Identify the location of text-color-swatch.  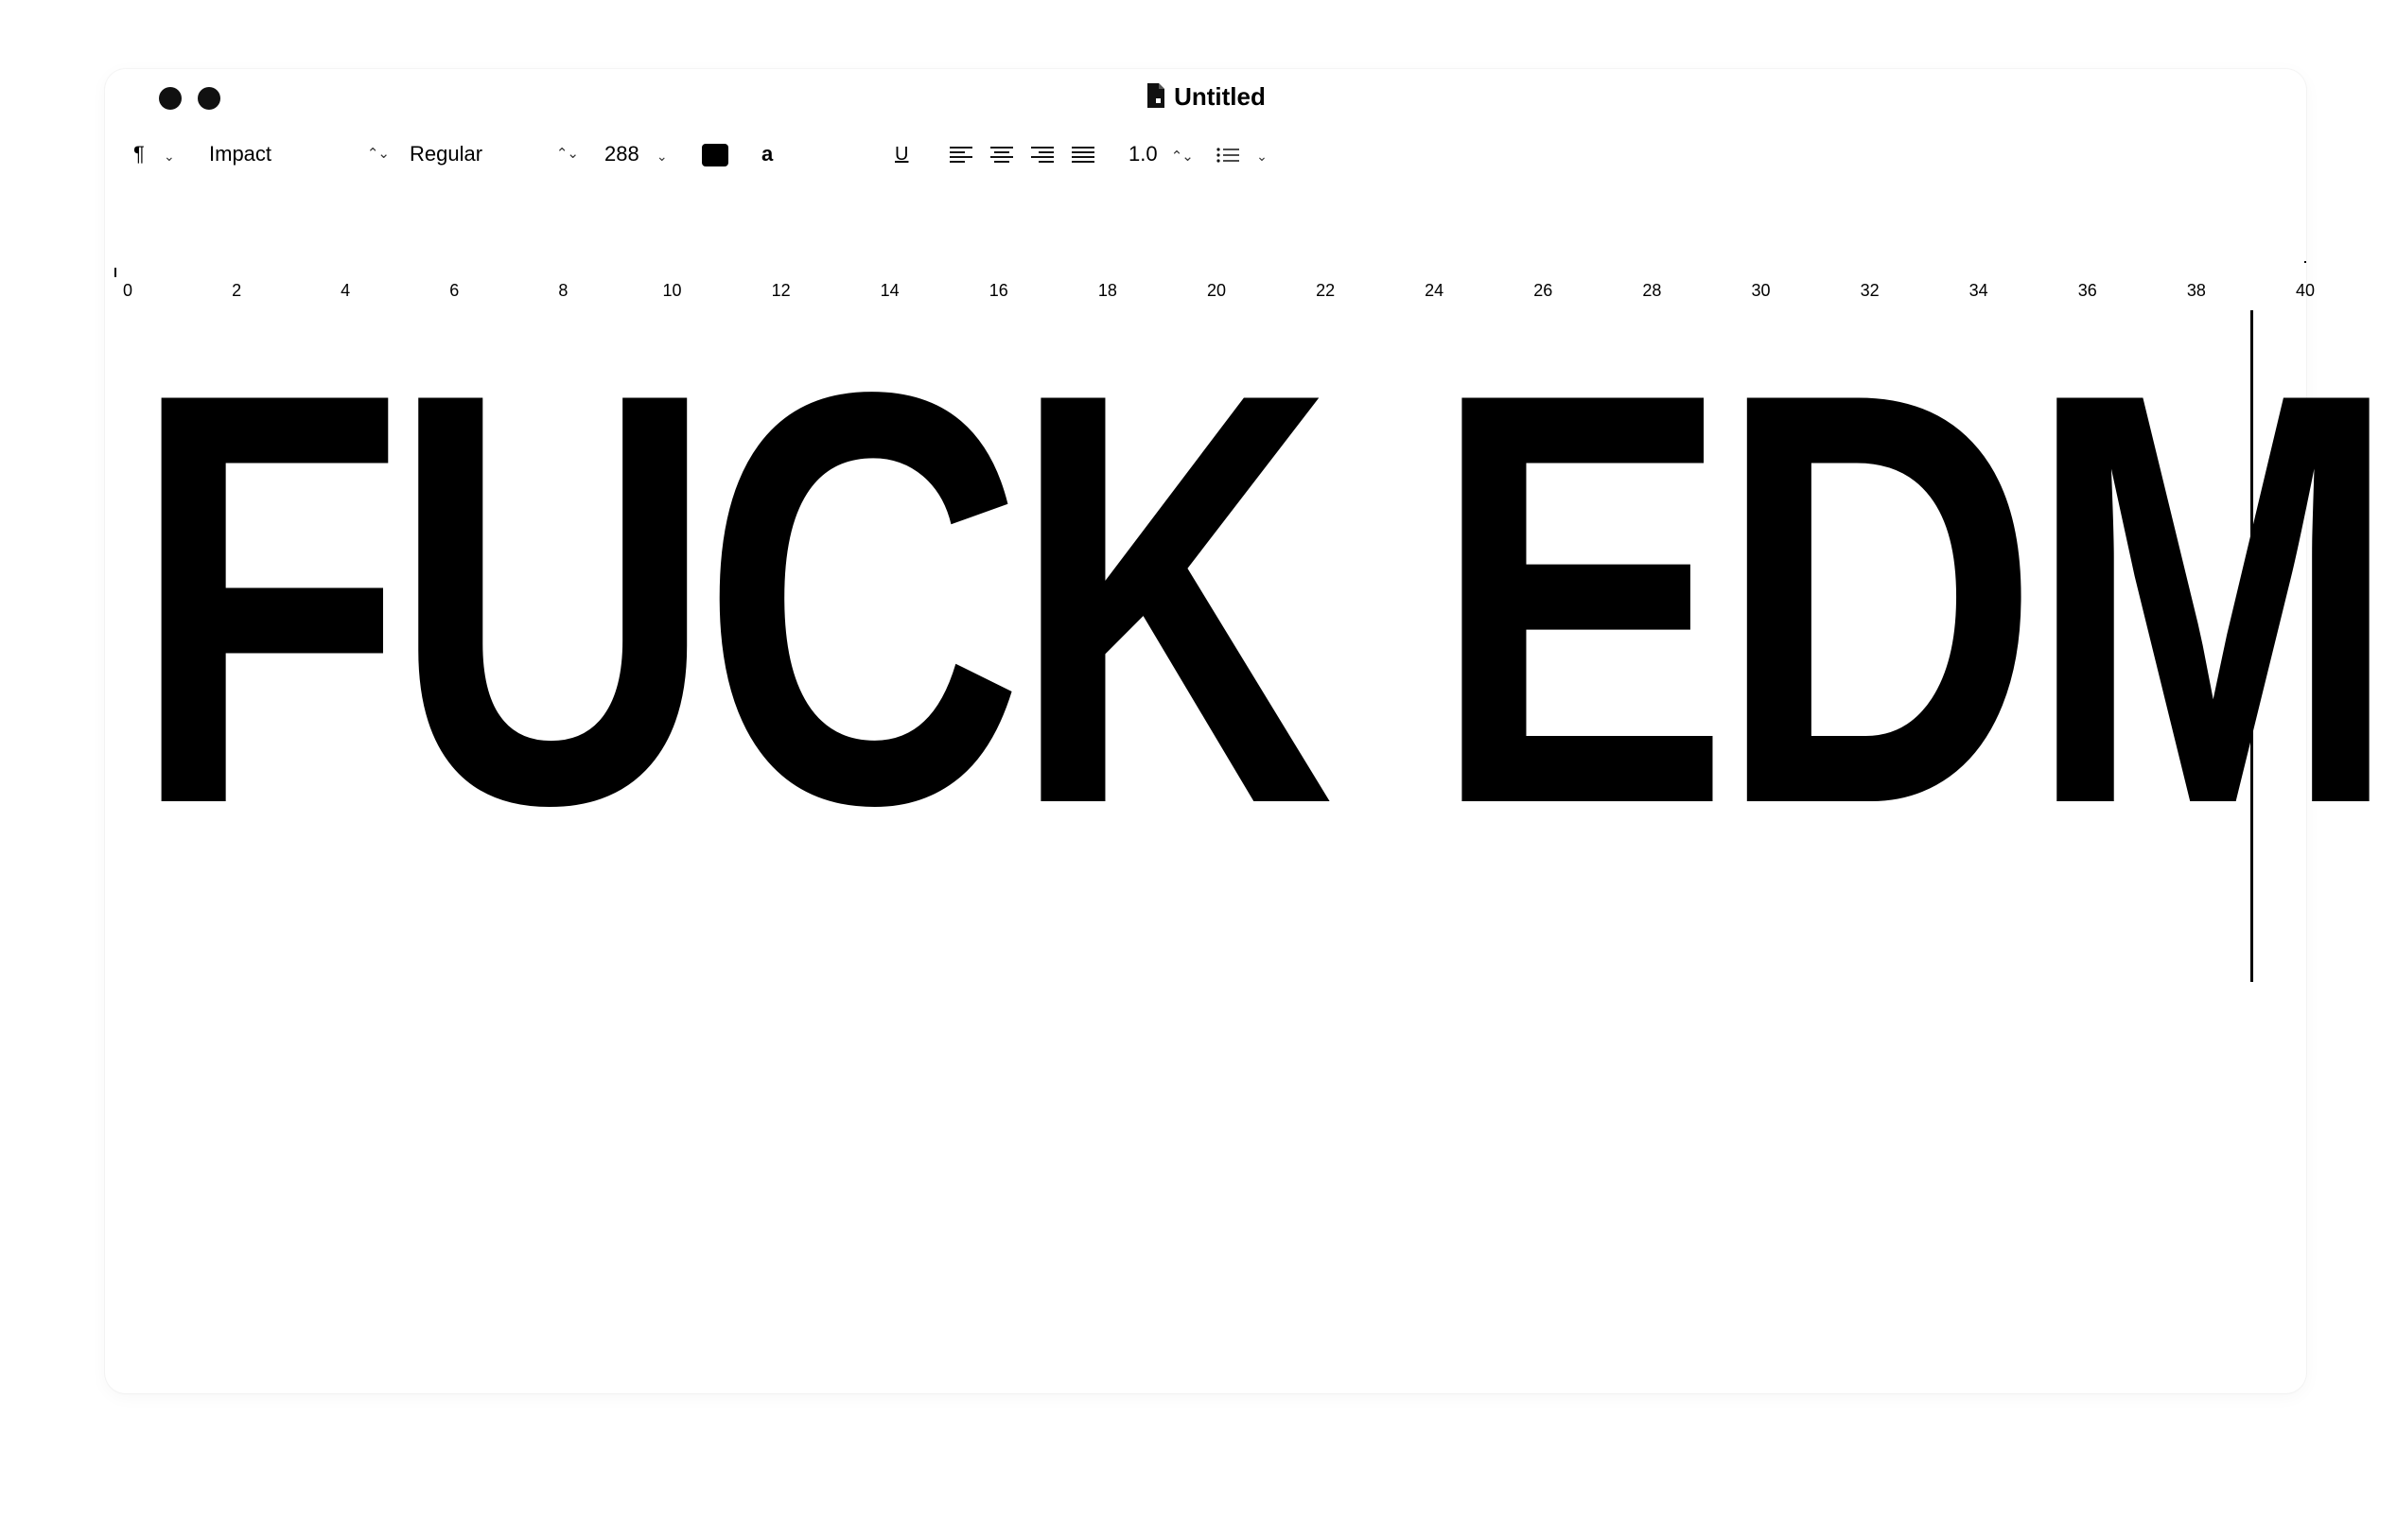
(715, 155).